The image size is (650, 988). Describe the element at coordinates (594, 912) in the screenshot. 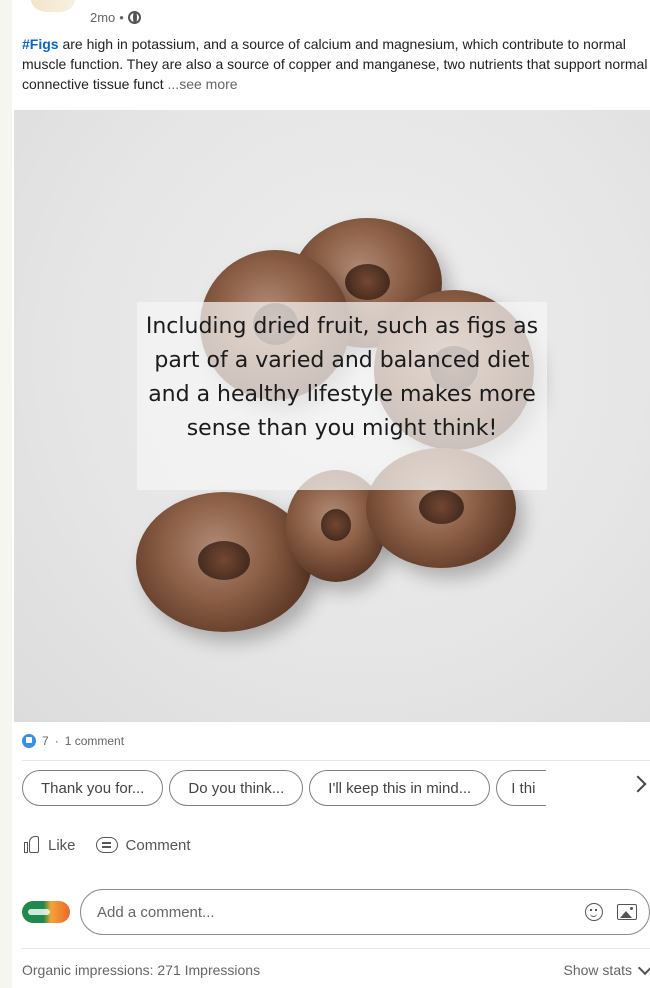

I see `emoji-icon` at that location.